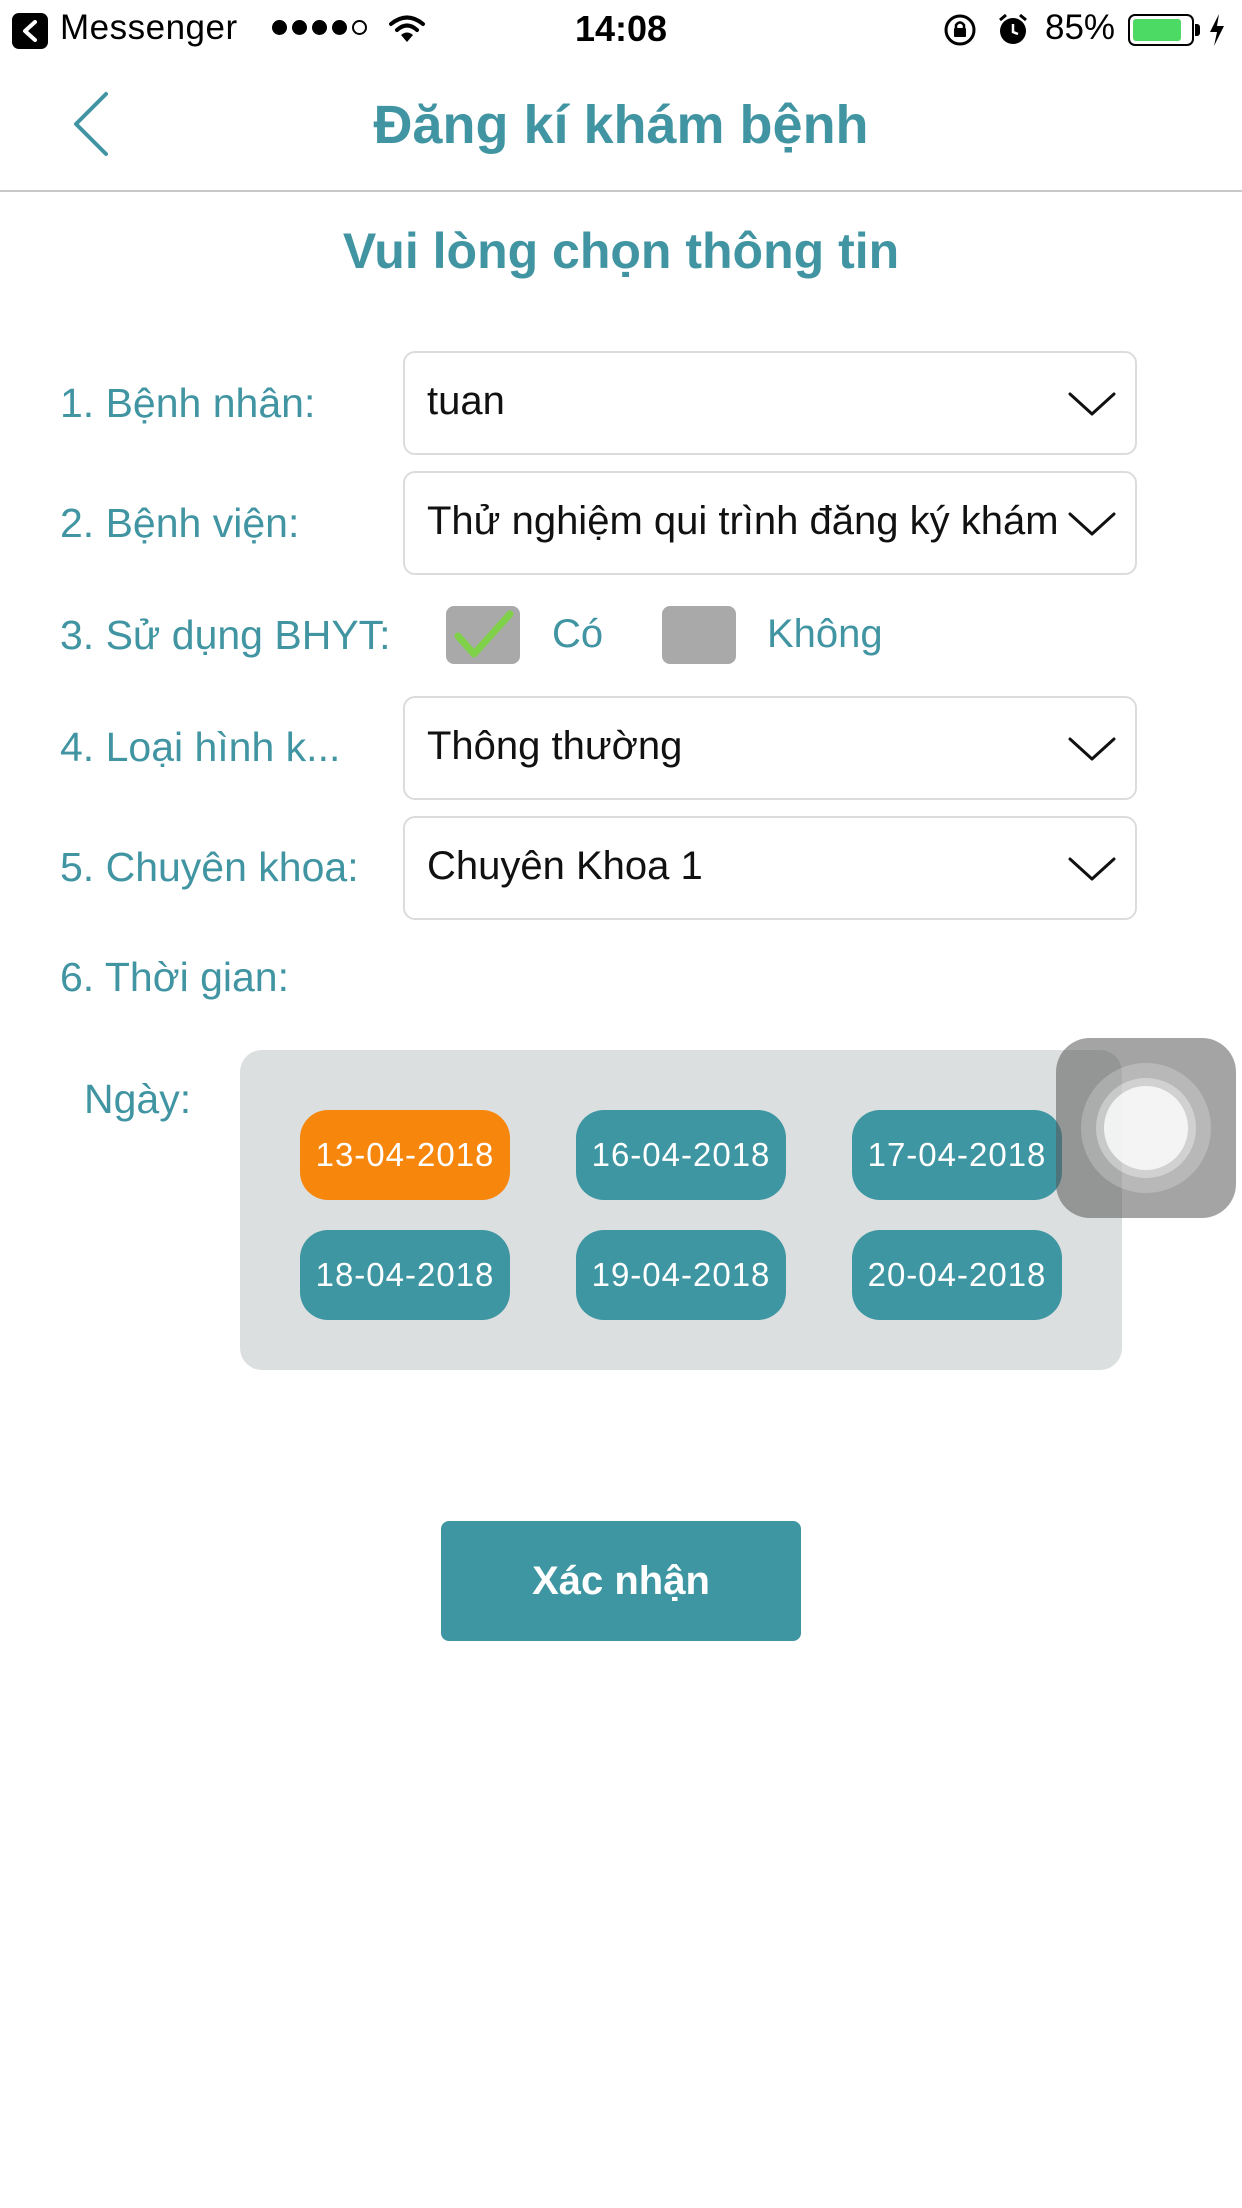 This screenshot has height=2208, width=1242. I want to click on hospital-label: 2. Bệnh viện:, so click(180, 523).